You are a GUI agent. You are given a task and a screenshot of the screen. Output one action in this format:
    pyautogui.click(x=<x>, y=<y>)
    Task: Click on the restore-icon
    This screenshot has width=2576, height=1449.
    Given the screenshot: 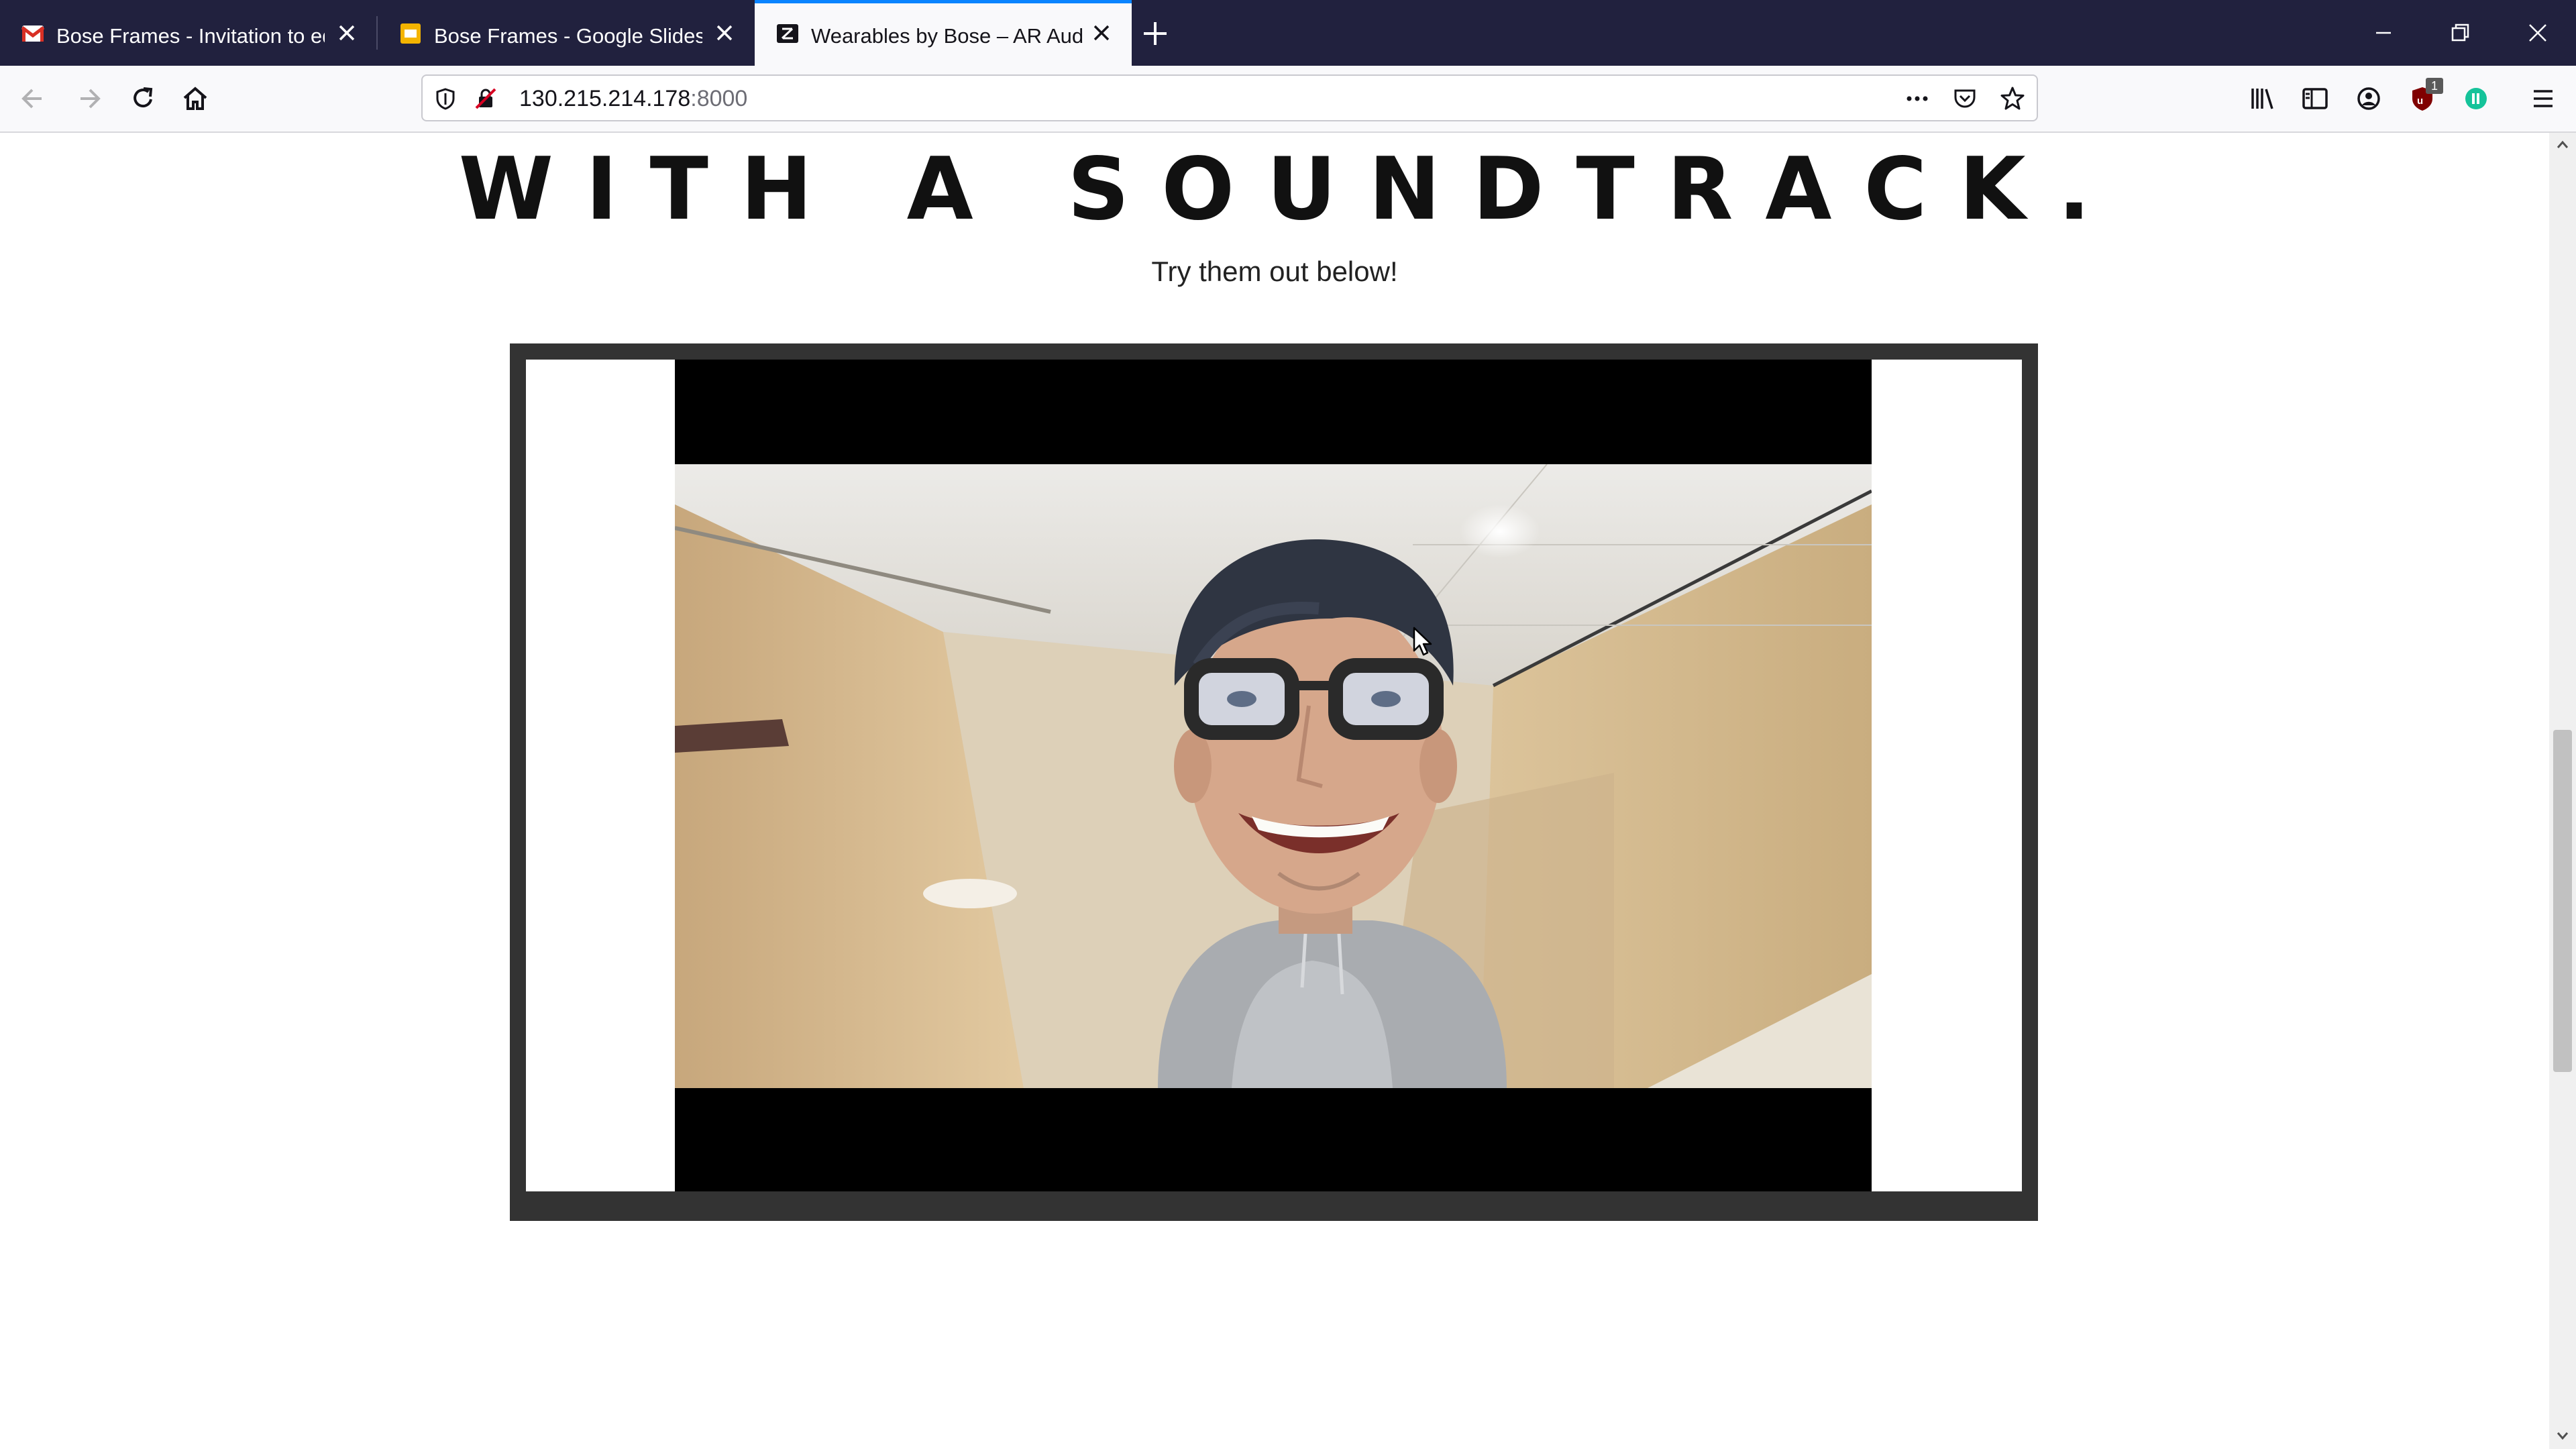 What is the action you would take?
    pyautogui.click(x=2460, y=32)
    